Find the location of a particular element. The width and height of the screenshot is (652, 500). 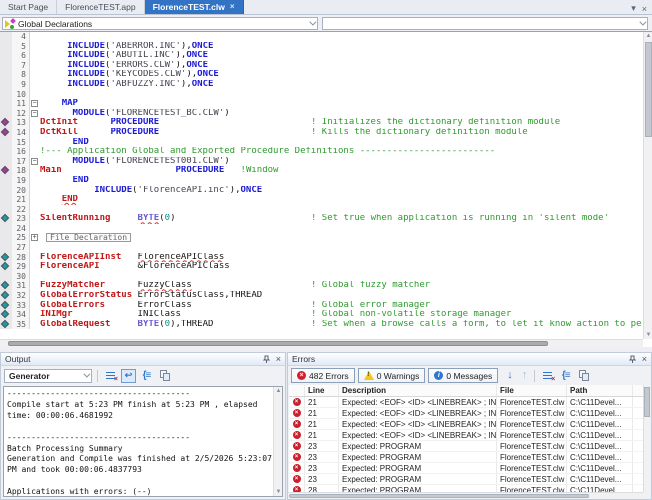

member-selector is located at coordinates (485, 23).